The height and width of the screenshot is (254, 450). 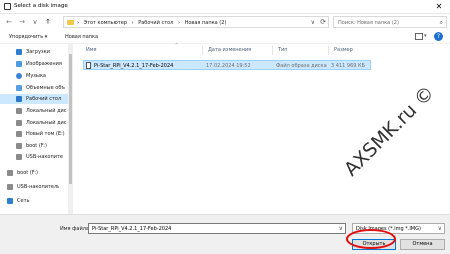 What do you see at coordinates (313, 22) in the screenshot?
I see `address-dropdown-icon: ∨` at bounding box center [313, 22].